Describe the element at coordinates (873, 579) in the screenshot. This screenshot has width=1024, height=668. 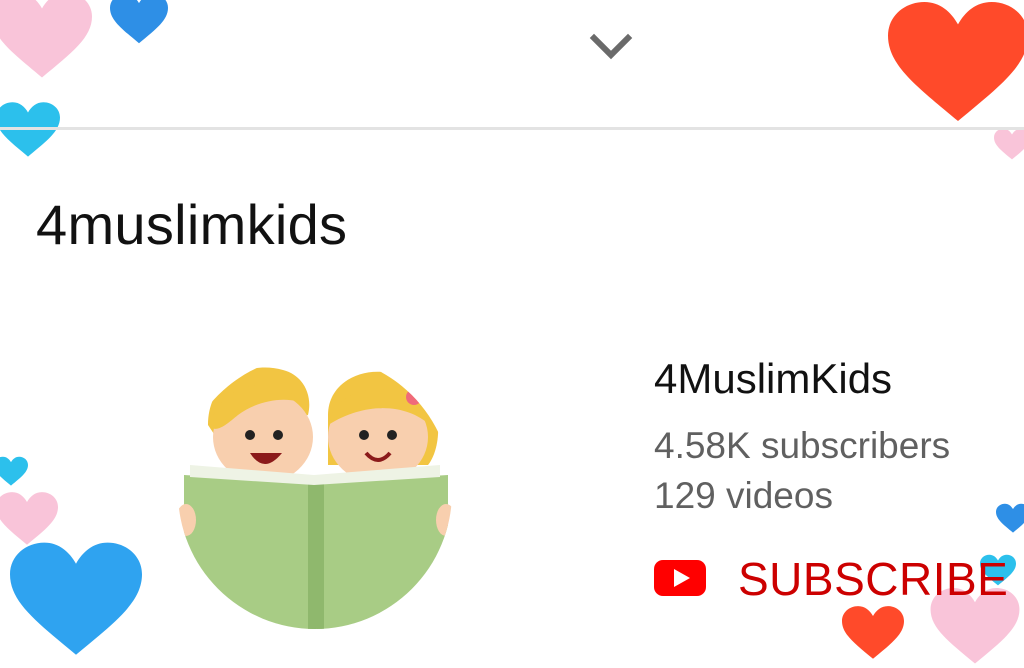
I see `subscribe-label: SUBSCRIBE` at that location.